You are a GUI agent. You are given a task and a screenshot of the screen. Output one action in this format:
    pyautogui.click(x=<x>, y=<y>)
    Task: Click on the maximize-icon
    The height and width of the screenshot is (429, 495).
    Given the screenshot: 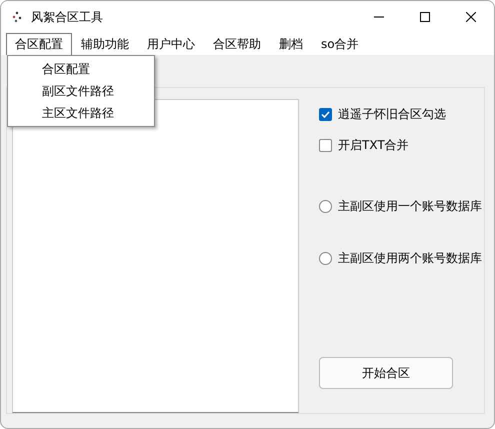 What is the action you would take?
    pyautogui.click(x=425, y=17)
    